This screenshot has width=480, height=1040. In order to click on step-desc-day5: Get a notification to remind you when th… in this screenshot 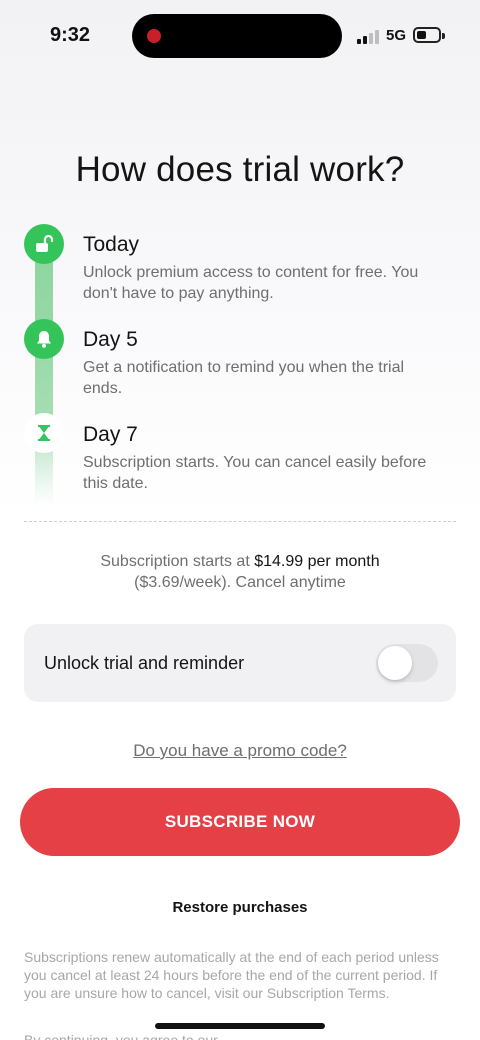, I will do `click(244, 378)`.